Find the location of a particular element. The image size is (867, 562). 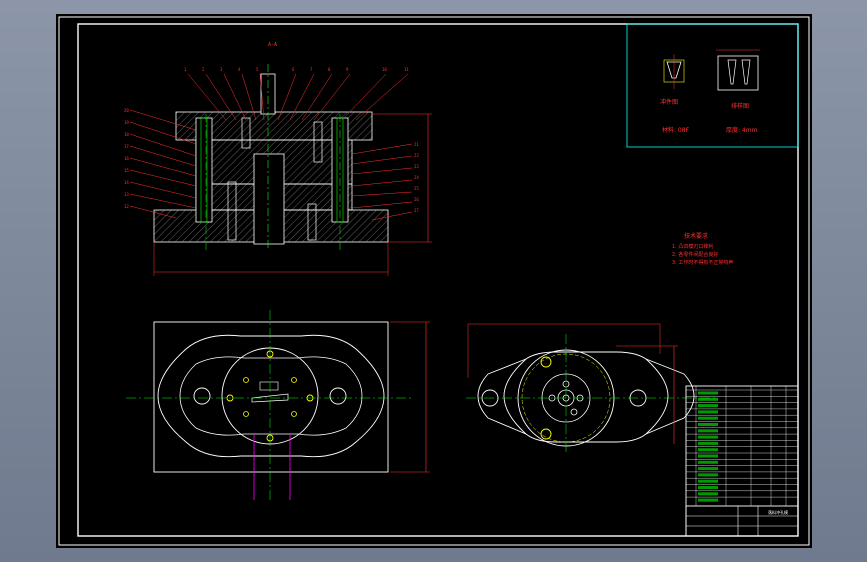

thickness-note: 厚度: 4mm is located at coordinates (742, 130).